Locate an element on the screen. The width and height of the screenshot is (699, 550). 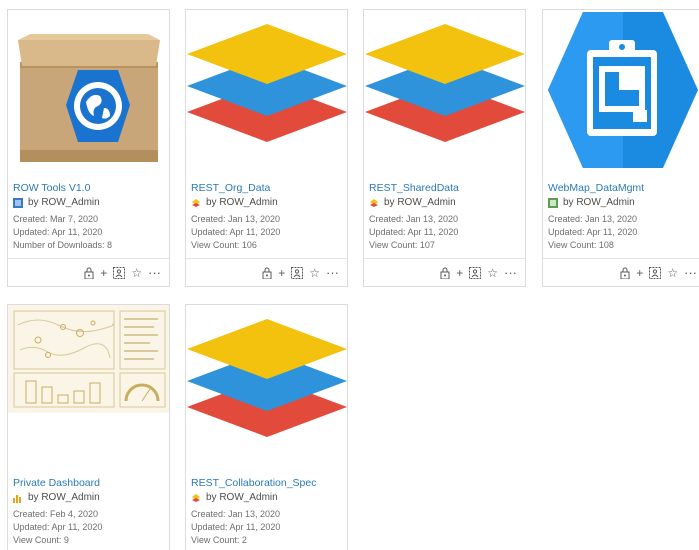
item-title-link: REST_SharedData is located at coordinates (414, 188).